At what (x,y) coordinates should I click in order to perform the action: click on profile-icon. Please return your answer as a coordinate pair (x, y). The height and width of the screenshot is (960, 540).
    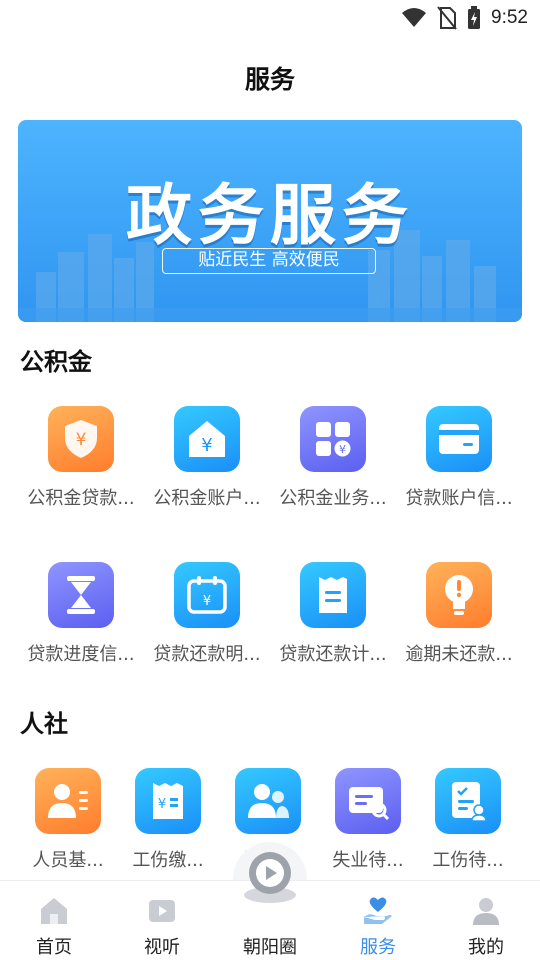
    Looking at the image, I should click on (486, 911).